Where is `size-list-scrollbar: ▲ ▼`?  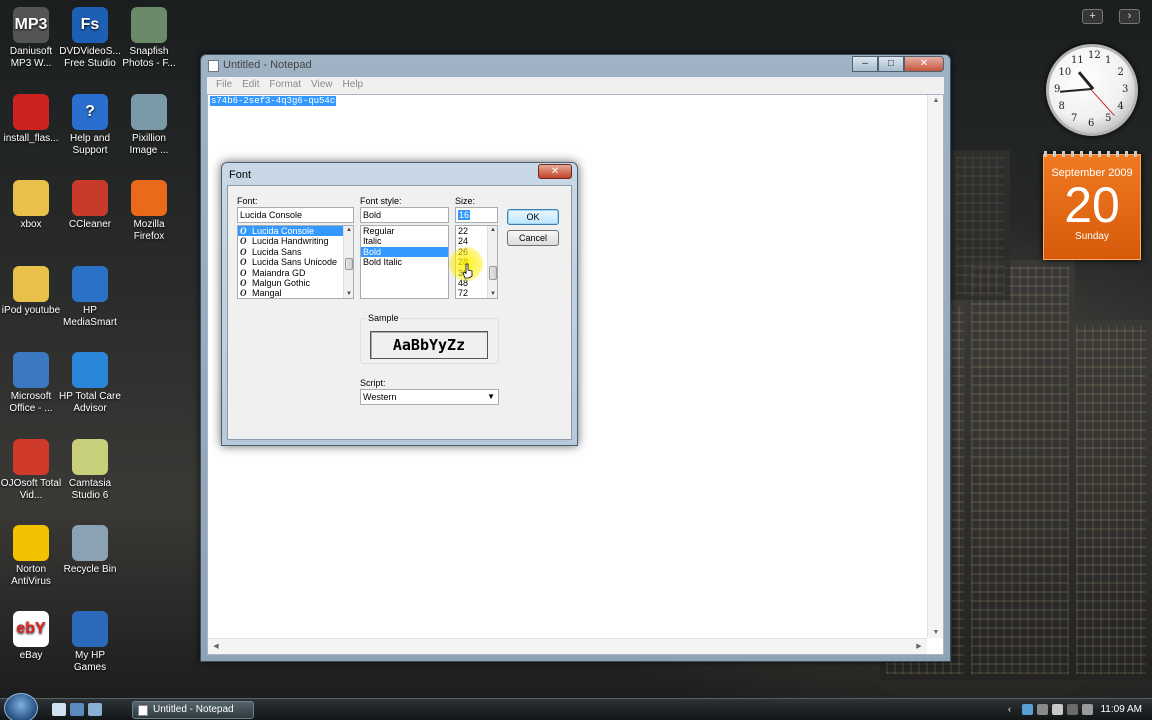
size-list-scrollbar: ▲ ▼ is located at coordinates (492, 262).